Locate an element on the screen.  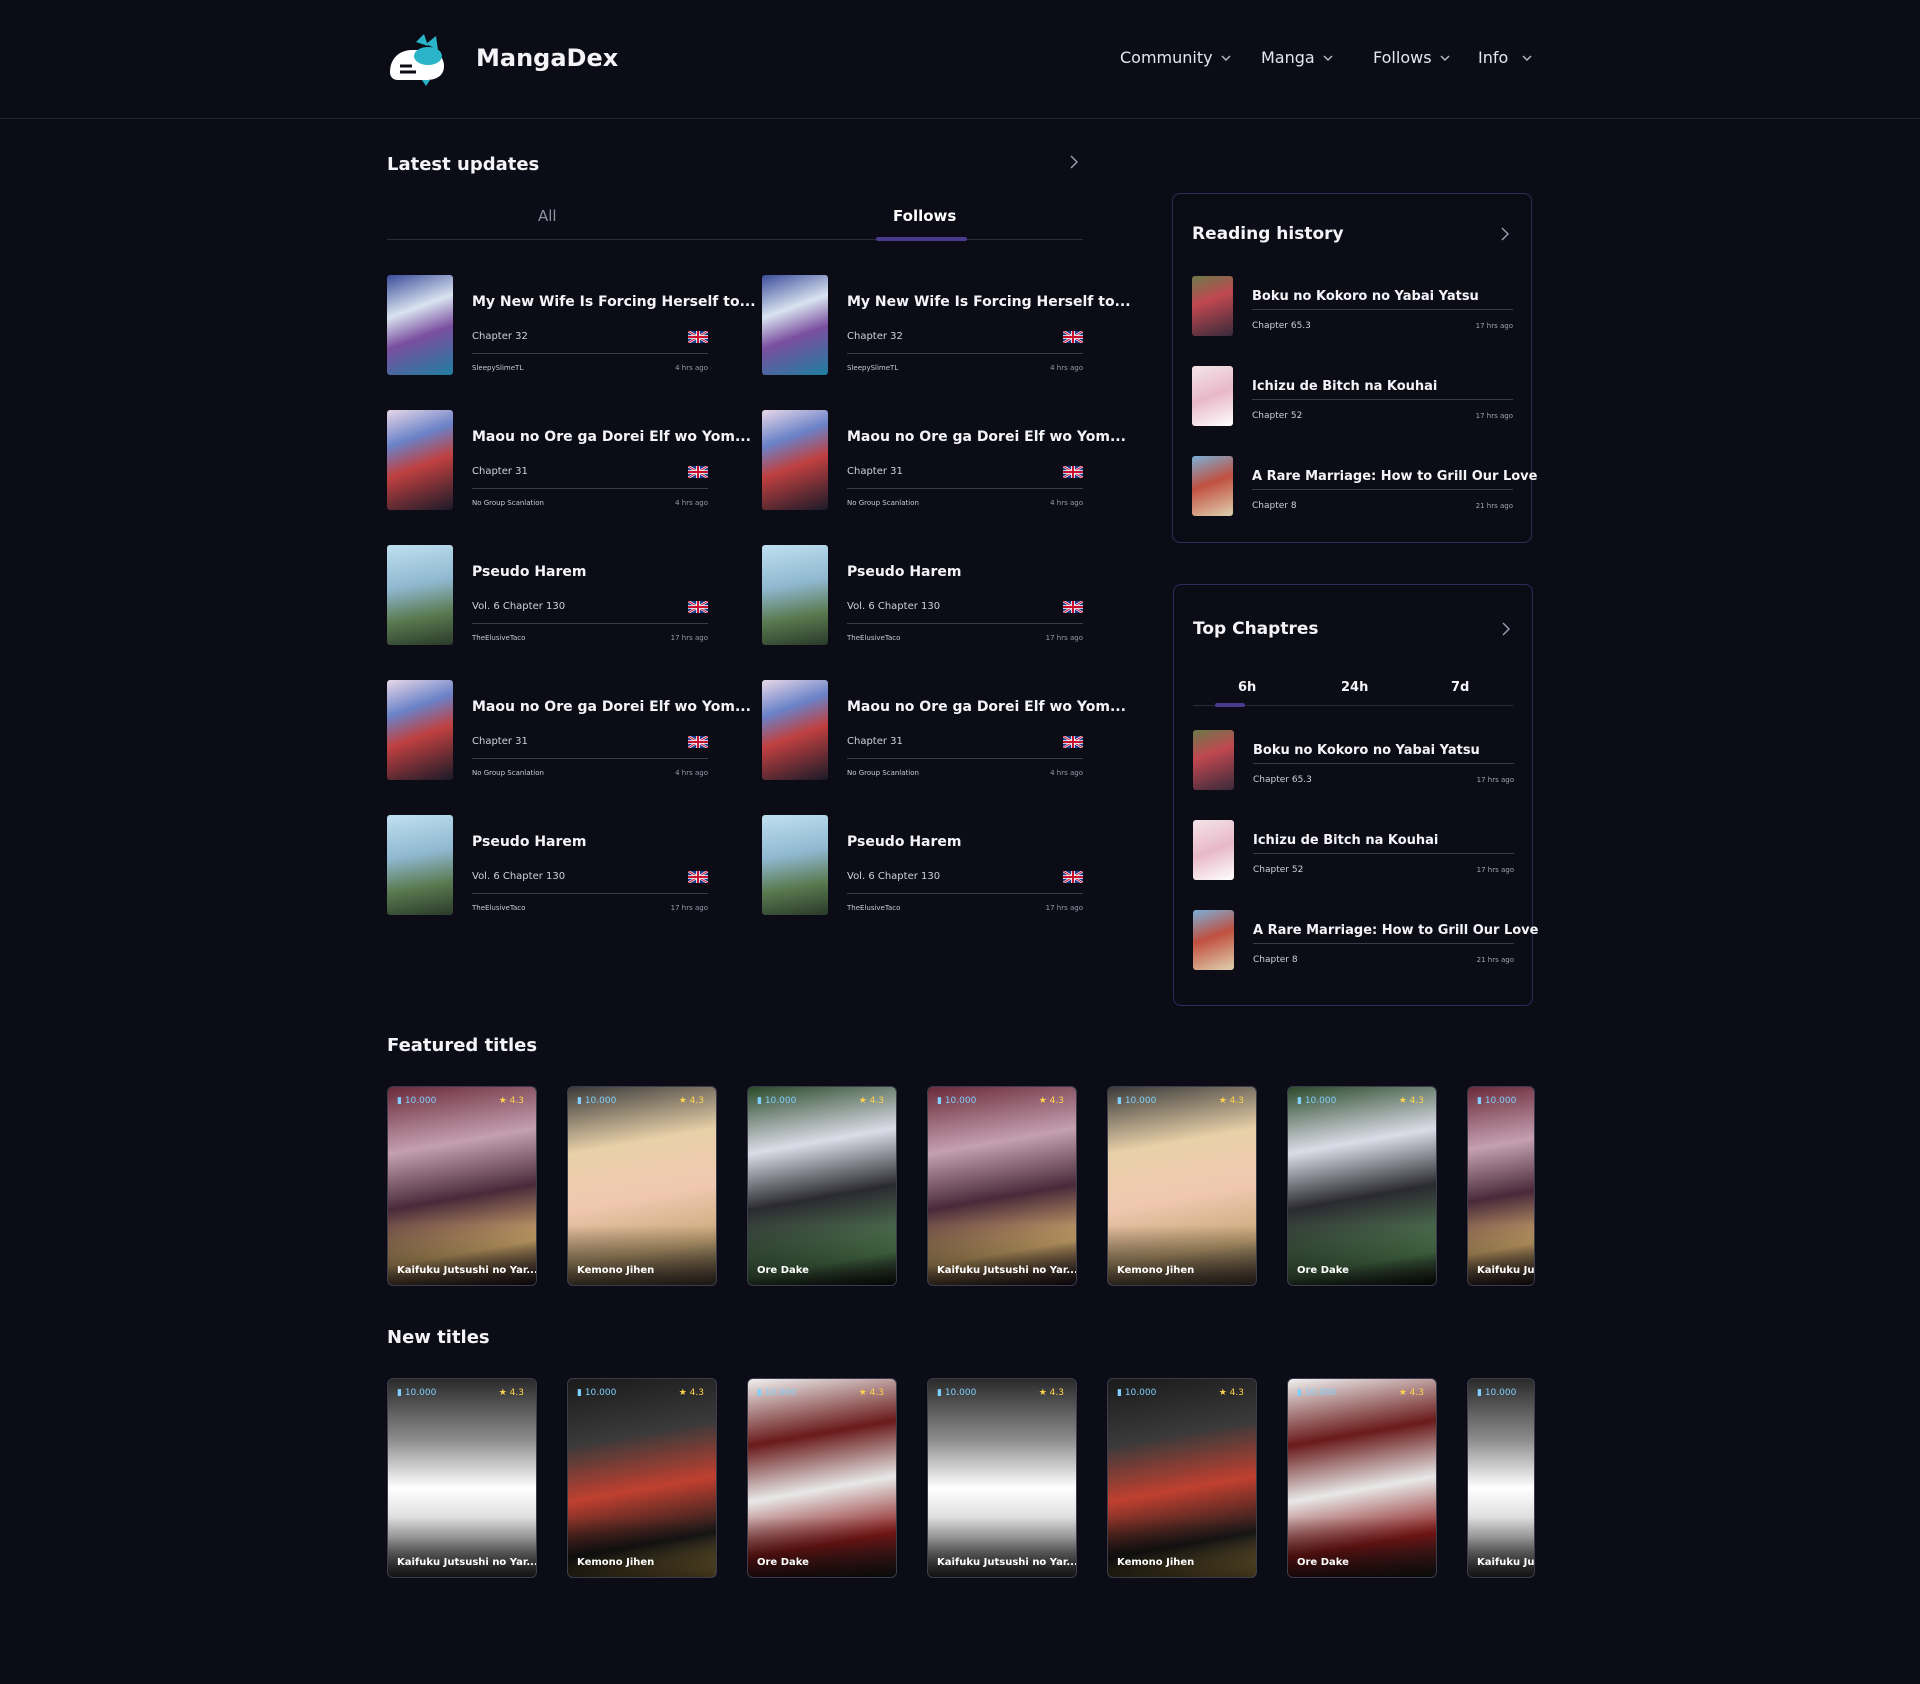
tab-follows: Follows is located at coordinates (924, 216).